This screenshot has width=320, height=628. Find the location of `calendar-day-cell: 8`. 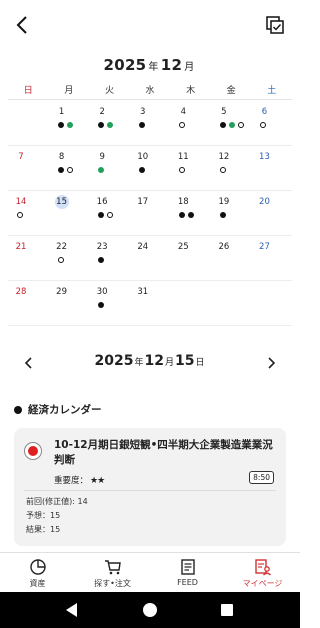

calendar-day-cell: 8 is located at coordinates (69, 168).